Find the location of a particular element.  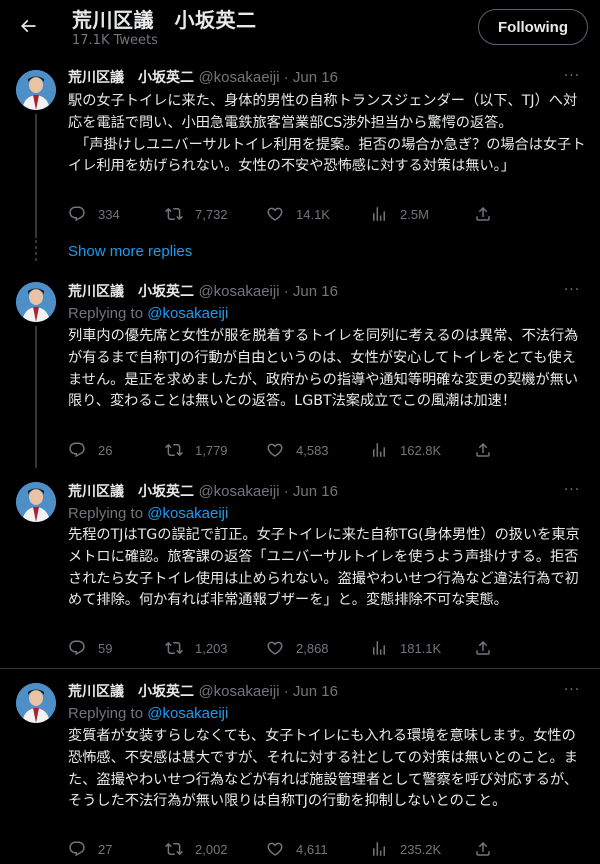

like-button: 2,868 is located at coordinates (297, 648).